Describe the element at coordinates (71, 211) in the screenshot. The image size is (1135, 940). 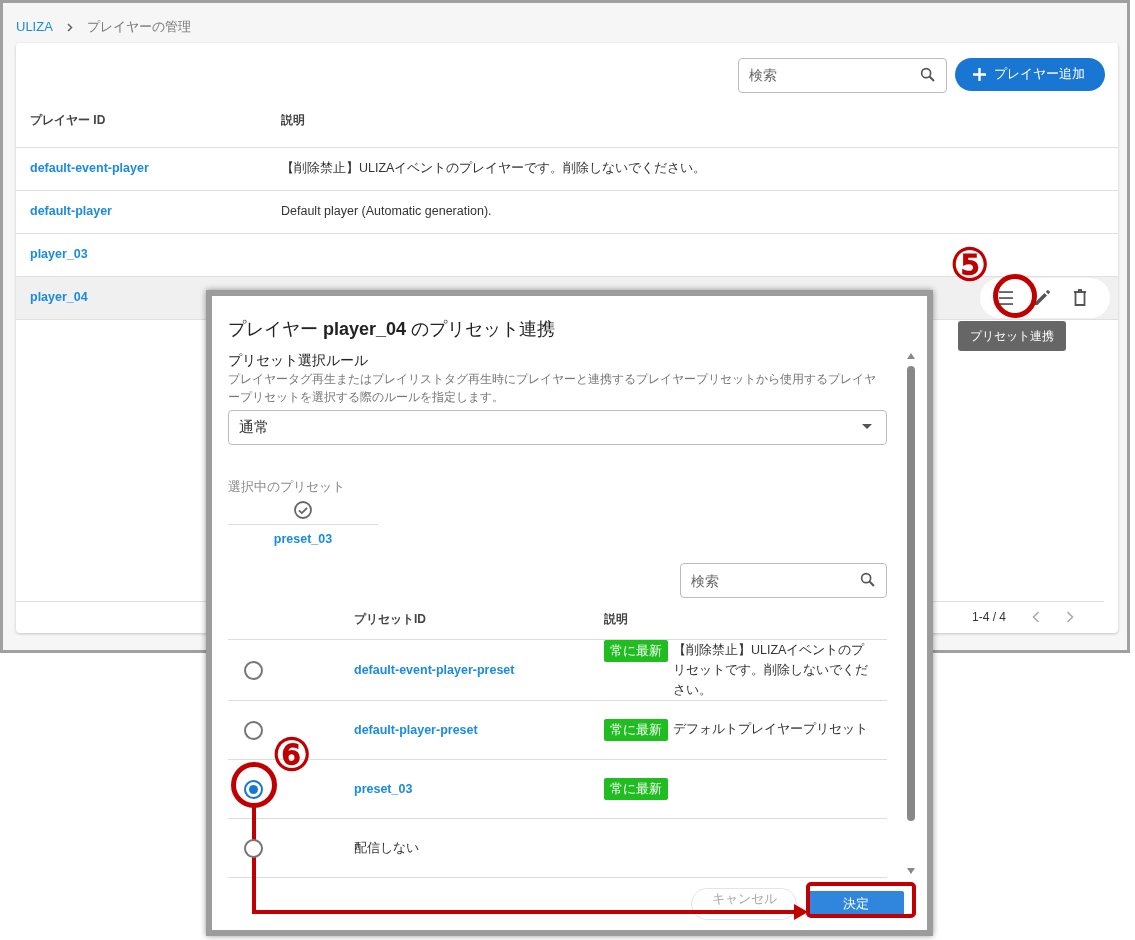
I see `player-id-link: default-player` at that location.